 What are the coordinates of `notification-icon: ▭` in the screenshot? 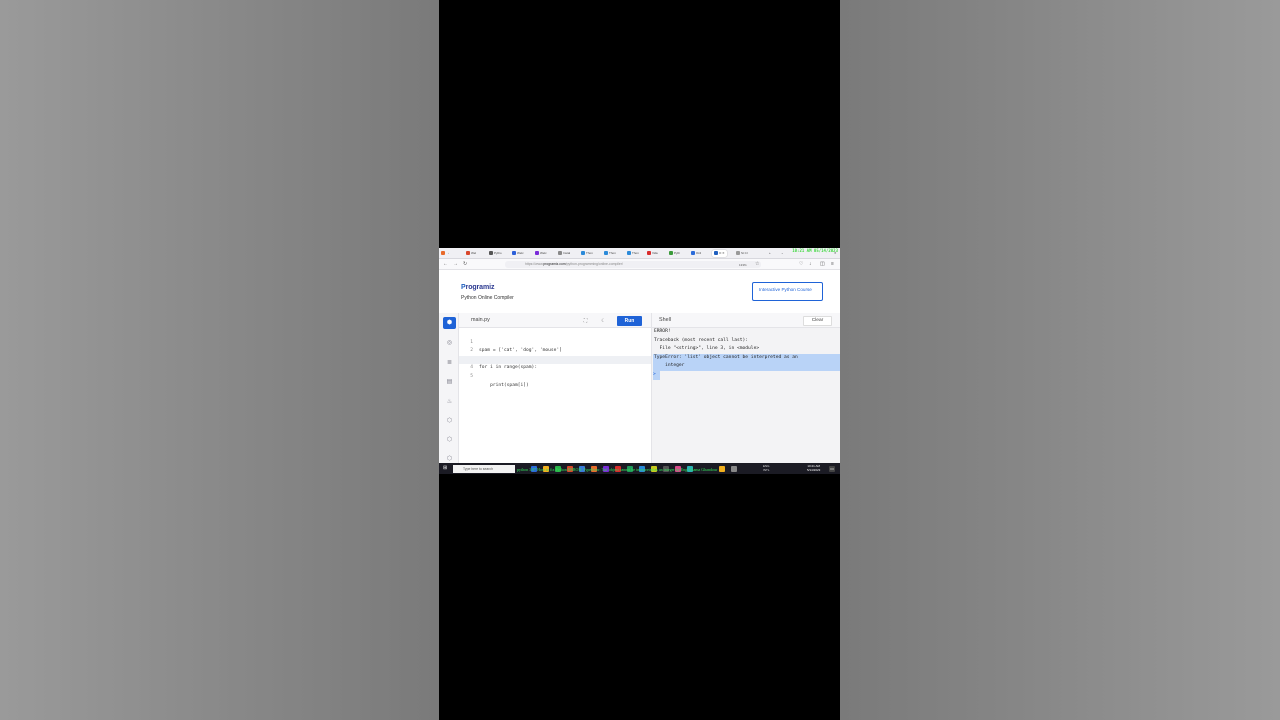 It's located at (832, 468).